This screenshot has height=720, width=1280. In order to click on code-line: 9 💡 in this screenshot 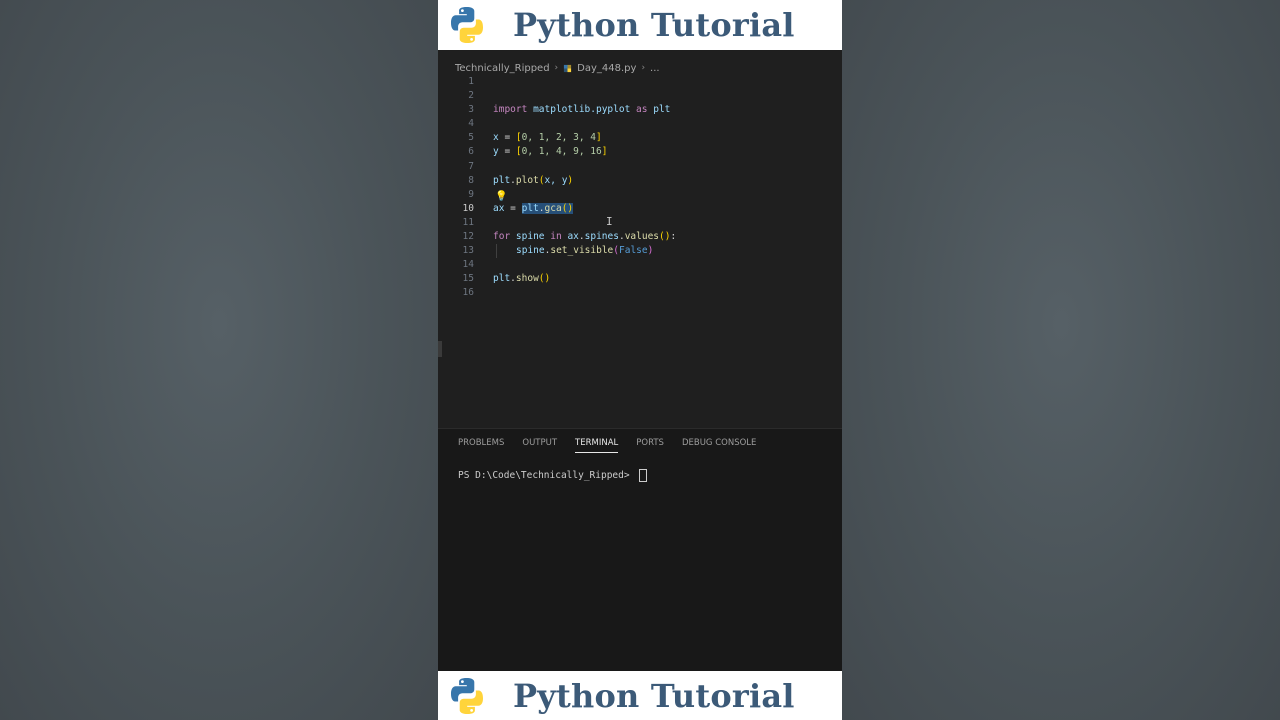, I will do `click(640, 195)`.